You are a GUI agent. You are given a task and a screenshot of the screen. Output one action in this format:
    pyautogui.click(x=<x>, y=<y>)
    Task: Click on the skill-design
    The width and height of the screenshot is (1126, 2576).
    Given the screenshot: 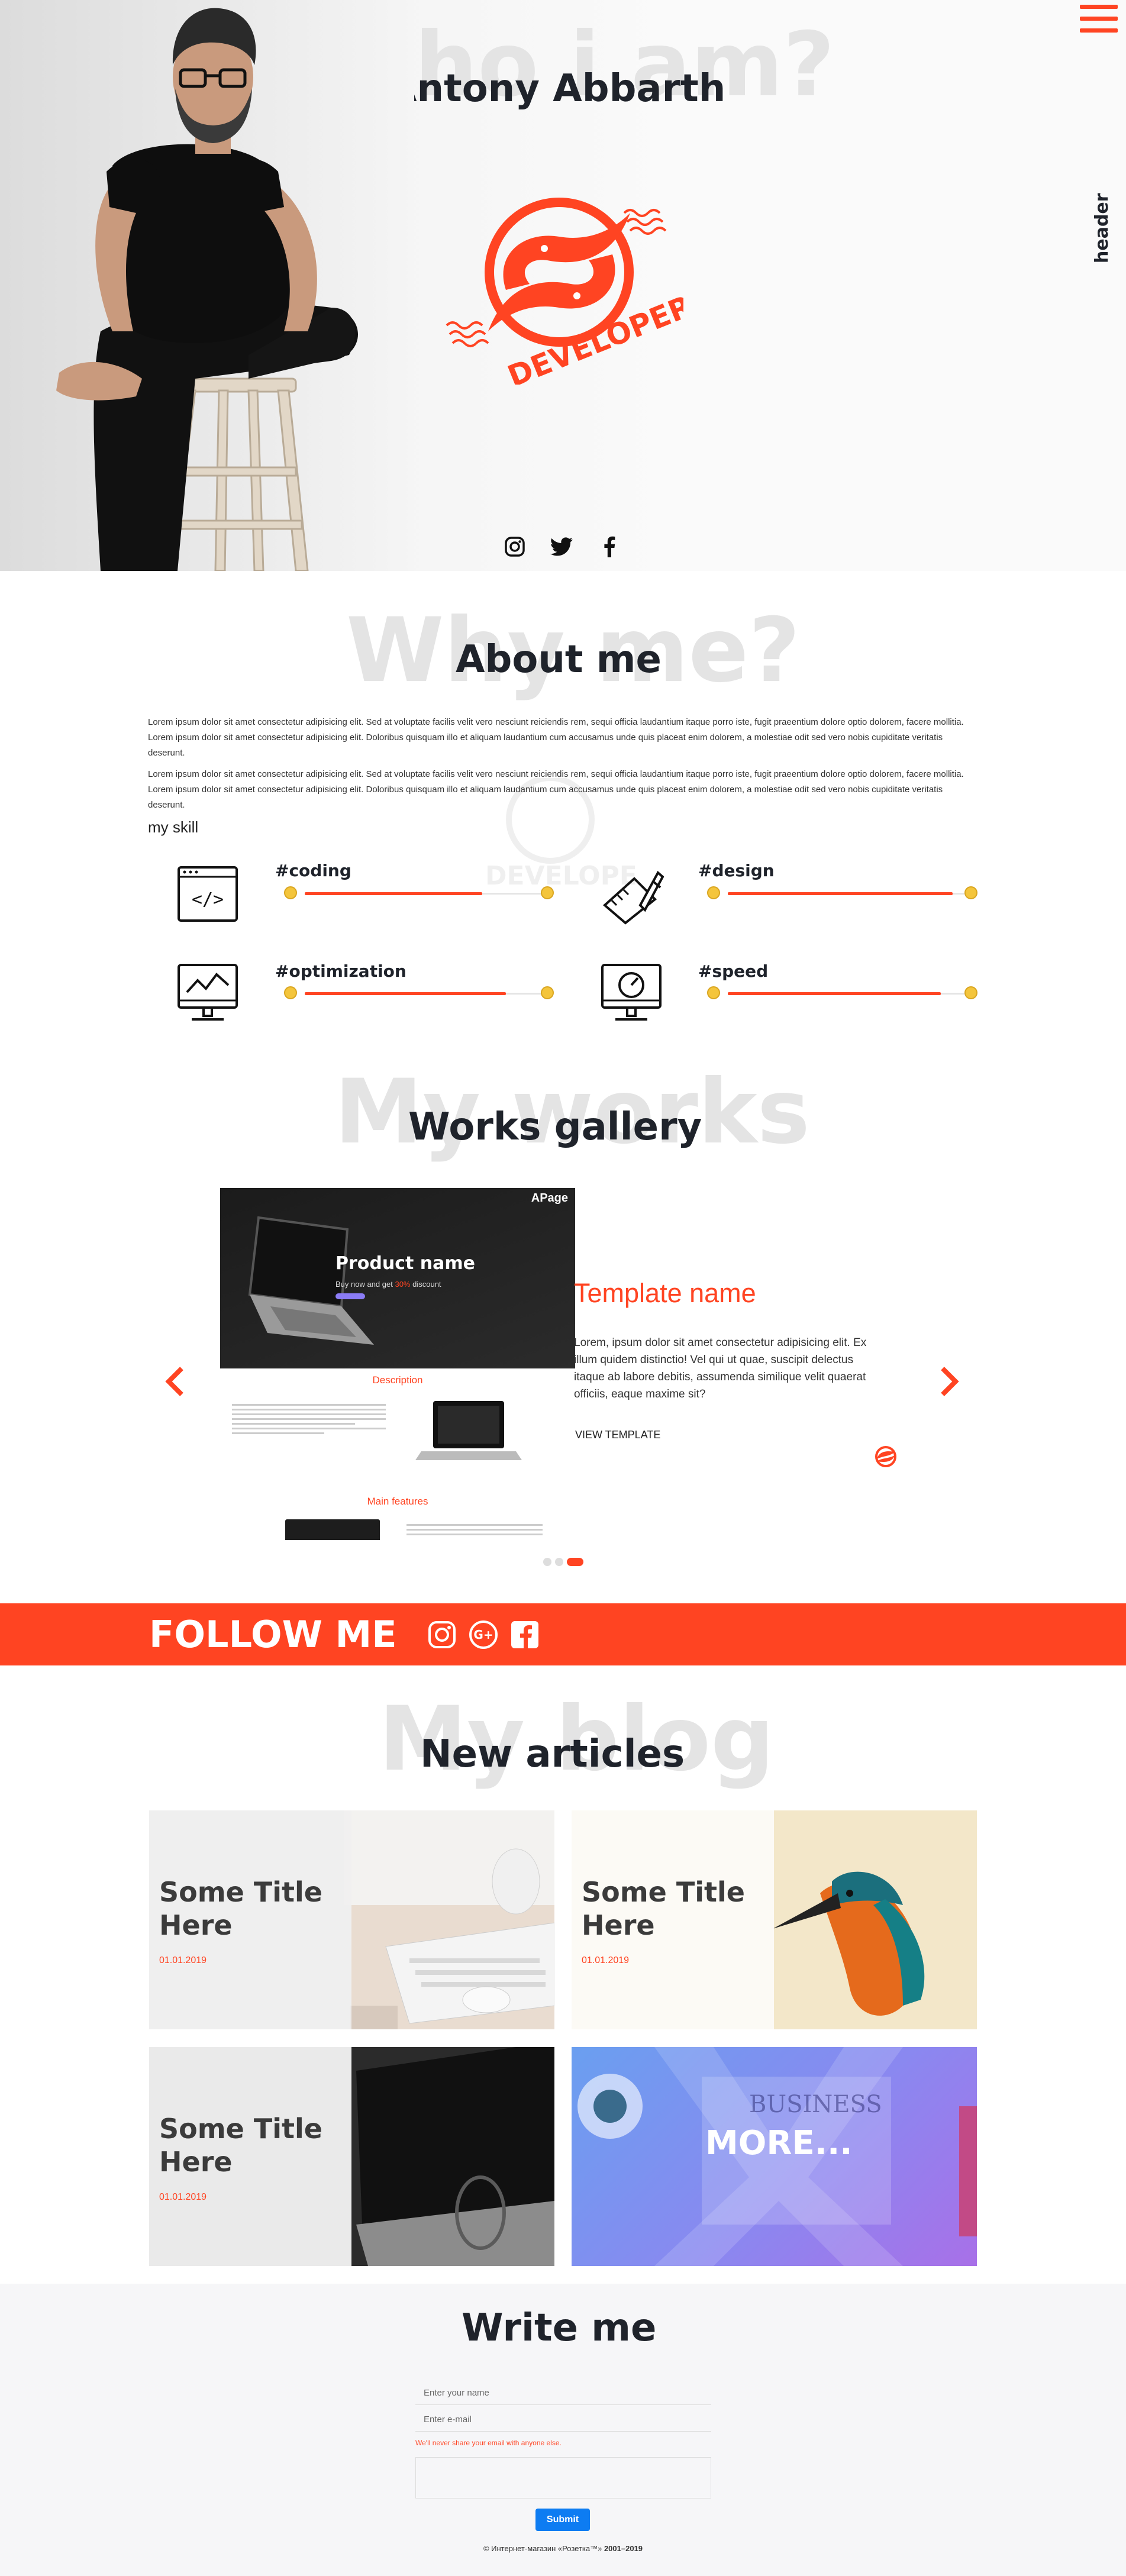 What is the action you would take?
    pyautogui.click(x=631, y=898)
    